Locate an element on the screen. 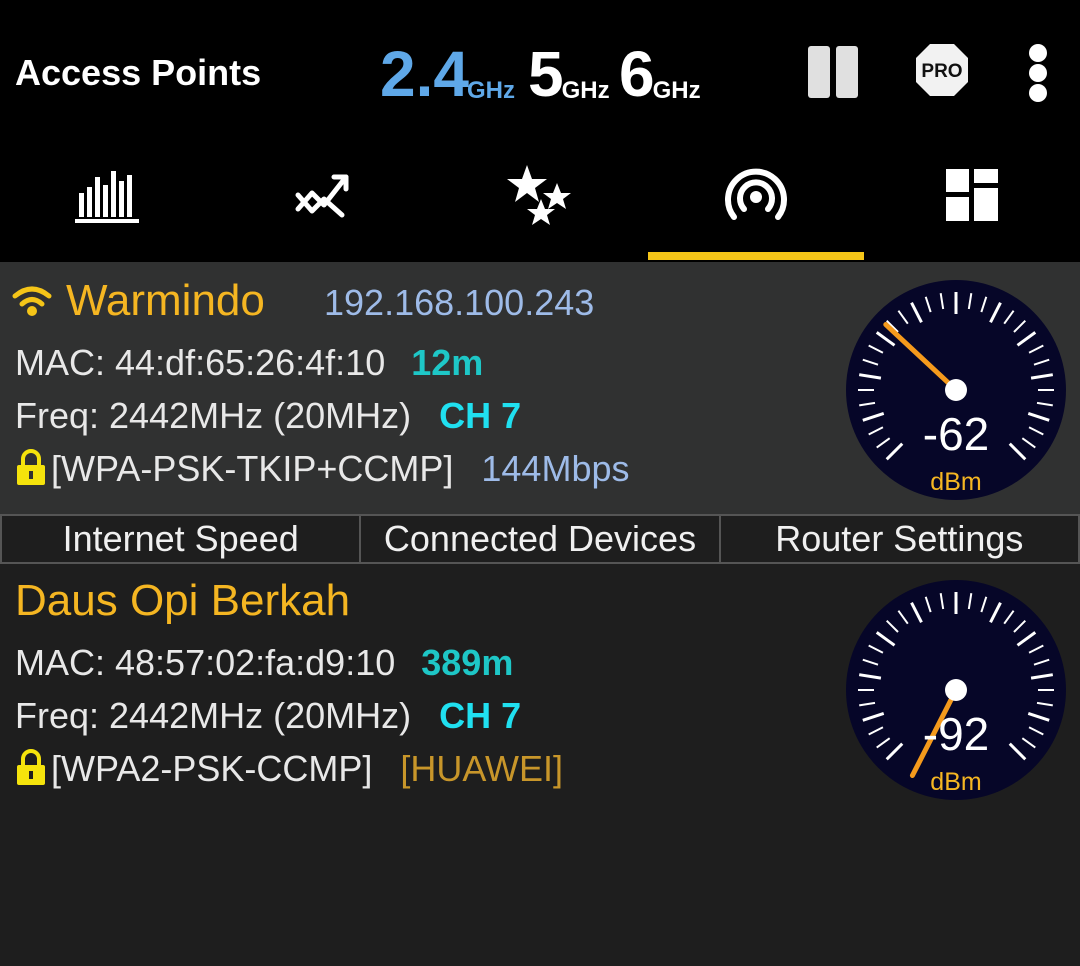 Image resolution: width=1080 pixels, height=966 pixels. pause-button is located at coordinates (833, 72).